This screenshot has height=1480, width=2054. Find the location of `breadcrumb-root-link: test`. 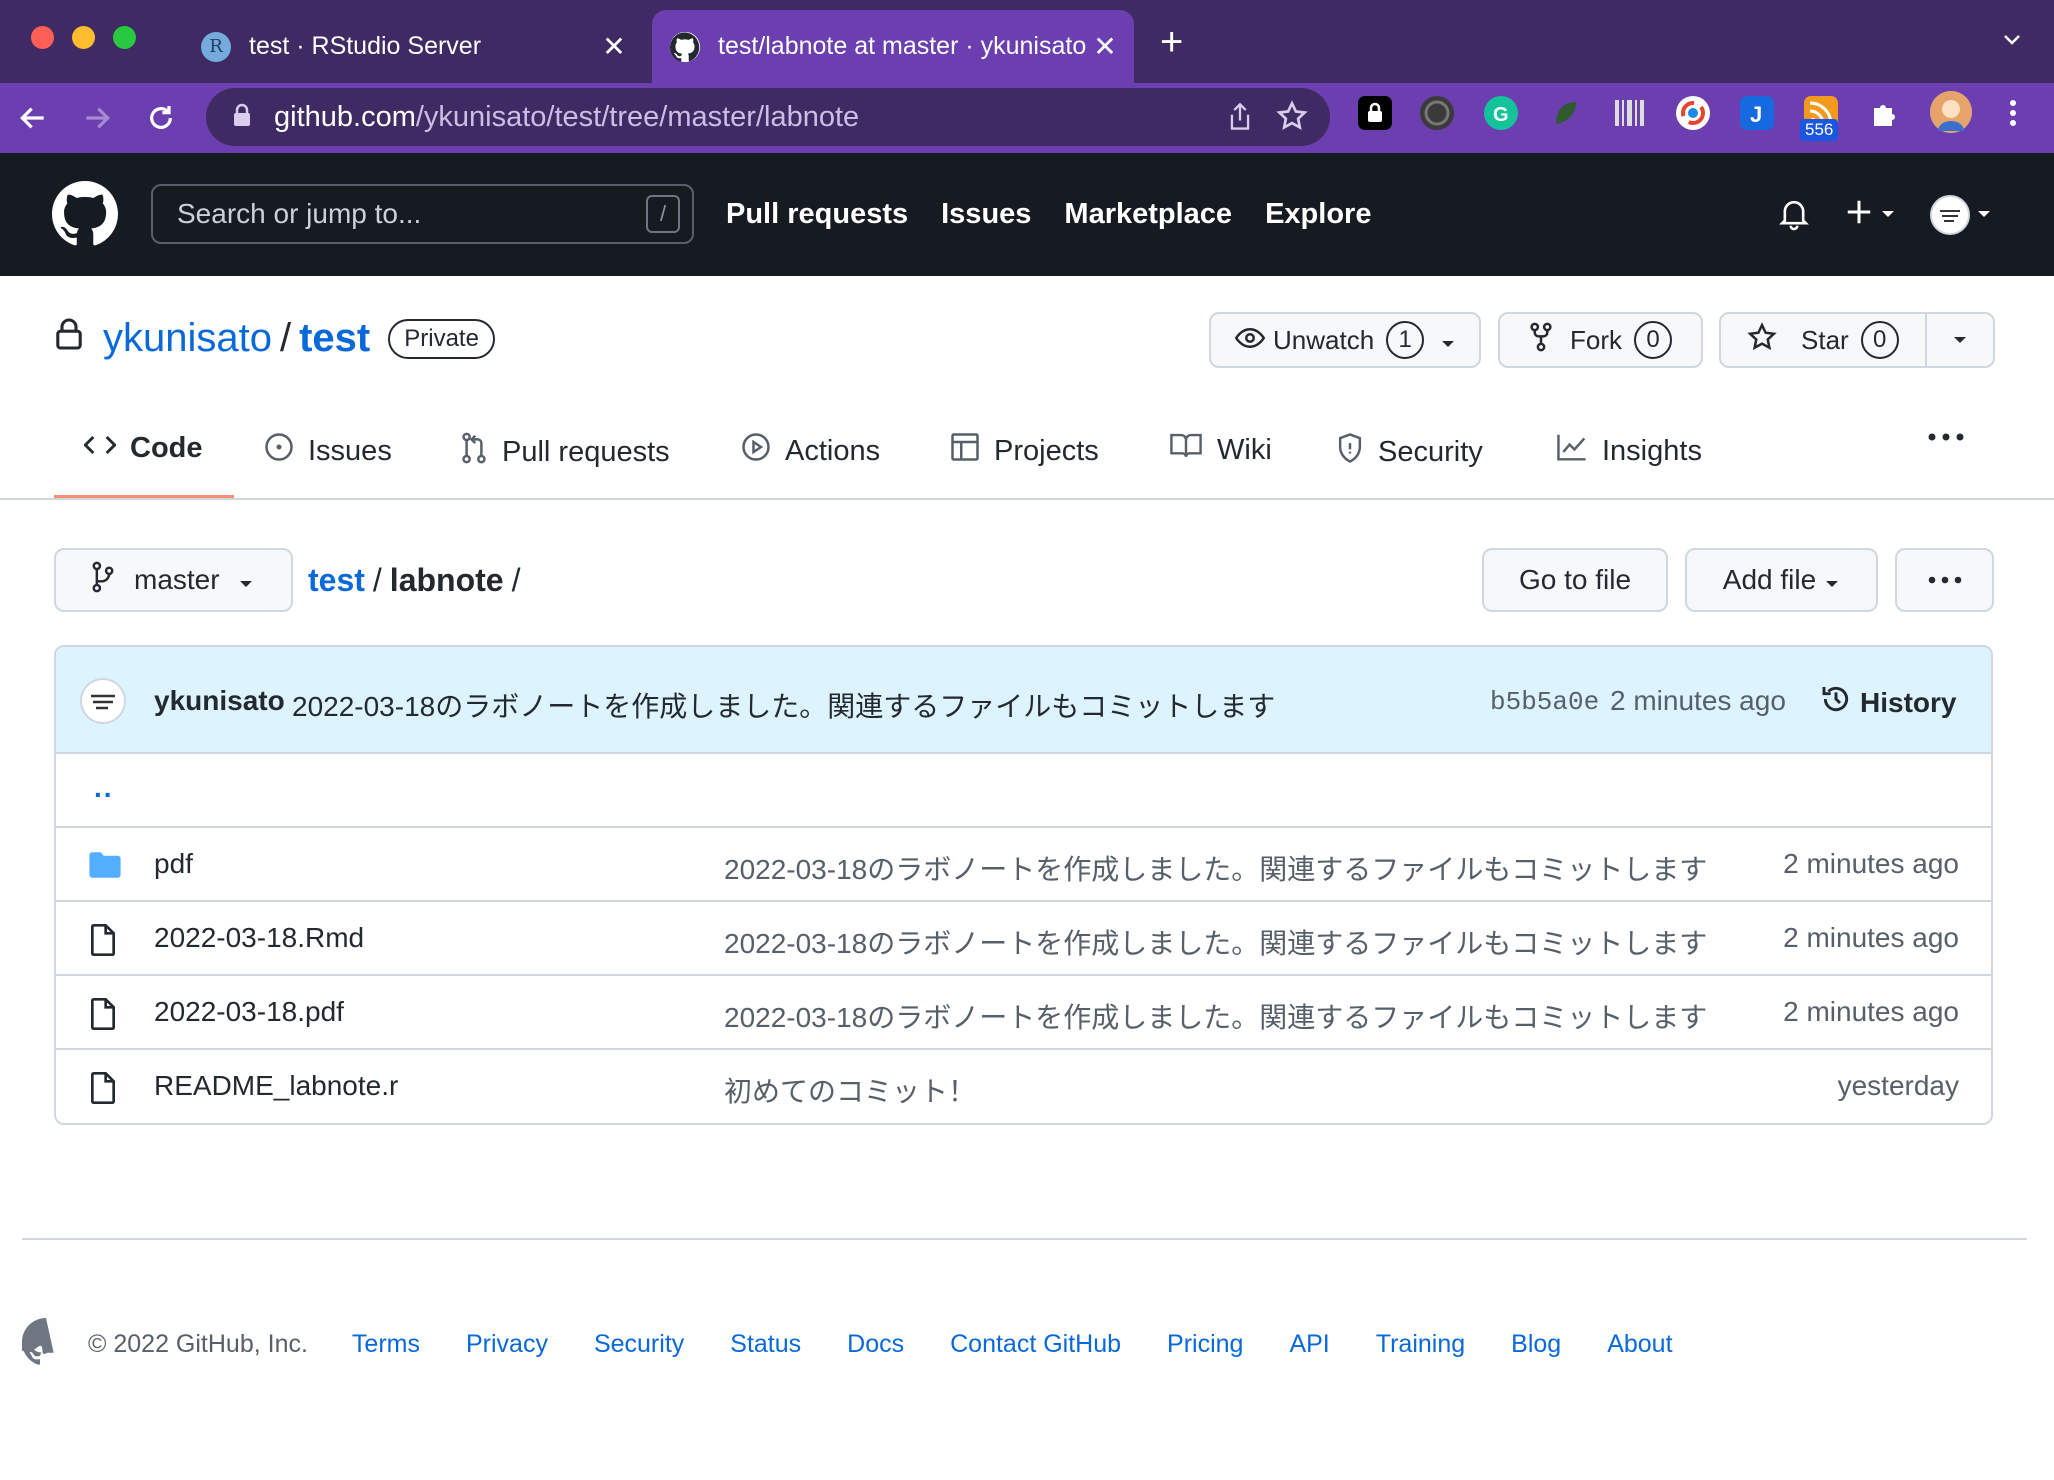

breadcrumb-root-link: test is located at coordinates (336, 580).